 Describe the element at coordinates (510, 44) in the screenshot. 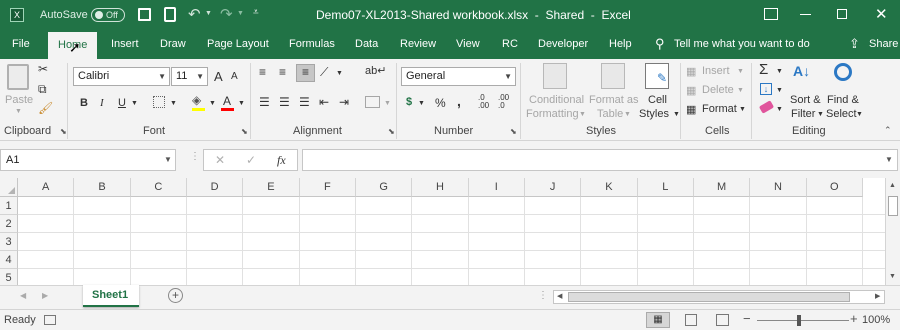

I see `tab-rc: RC` at that location.